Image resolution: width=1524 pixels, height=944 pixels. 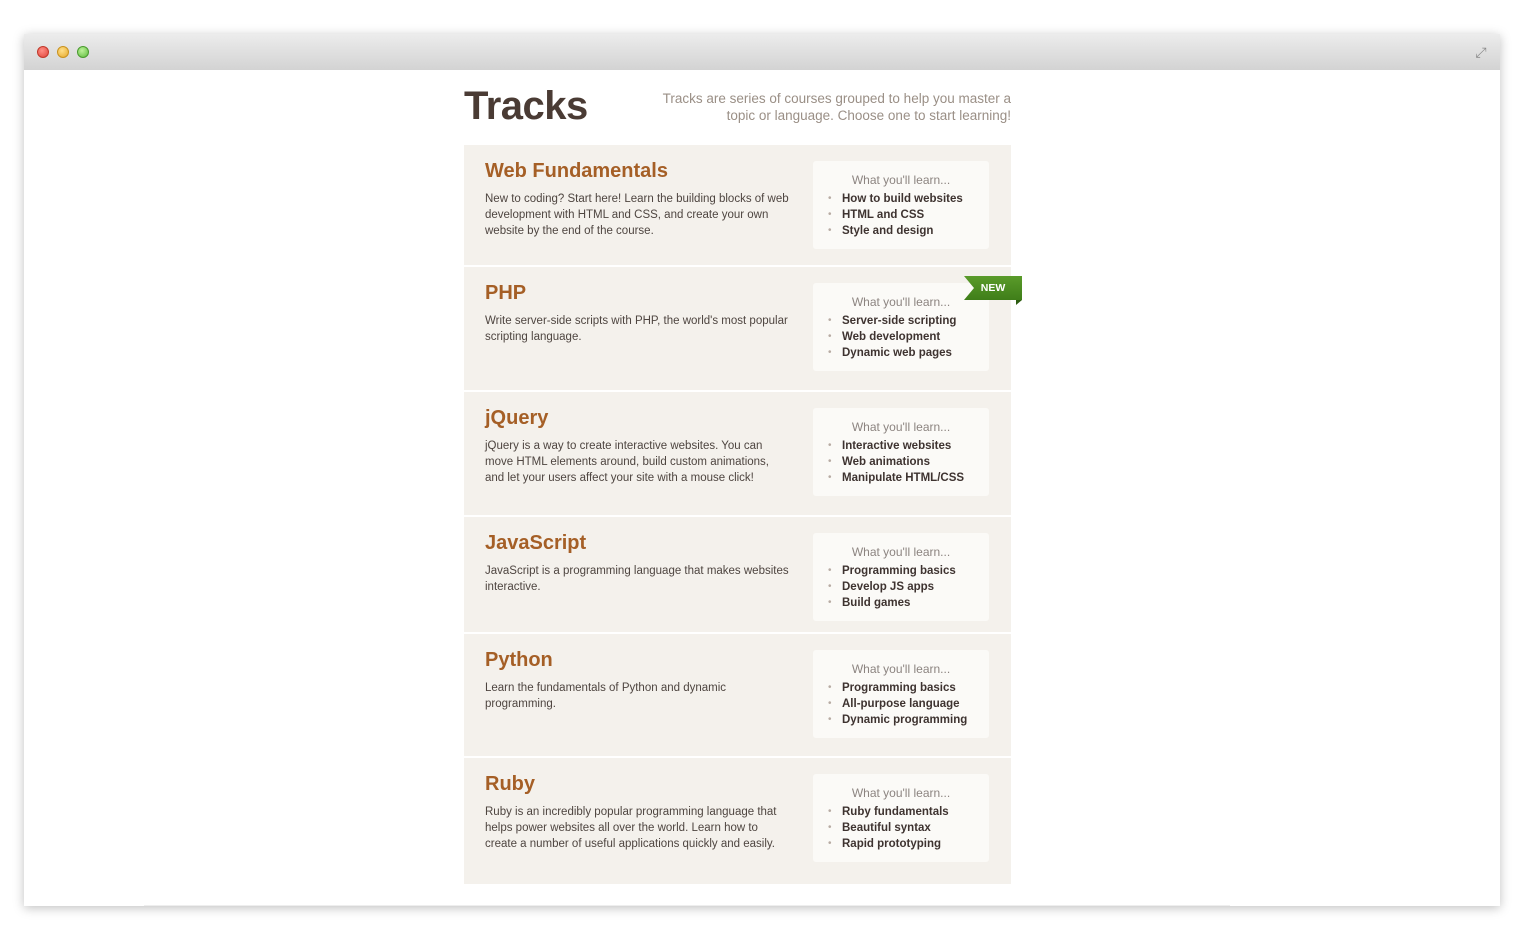 What do you see at coordinates (63, 52) in the screenshot?
I see `minimize-icon` at bounding box center [63, 52].